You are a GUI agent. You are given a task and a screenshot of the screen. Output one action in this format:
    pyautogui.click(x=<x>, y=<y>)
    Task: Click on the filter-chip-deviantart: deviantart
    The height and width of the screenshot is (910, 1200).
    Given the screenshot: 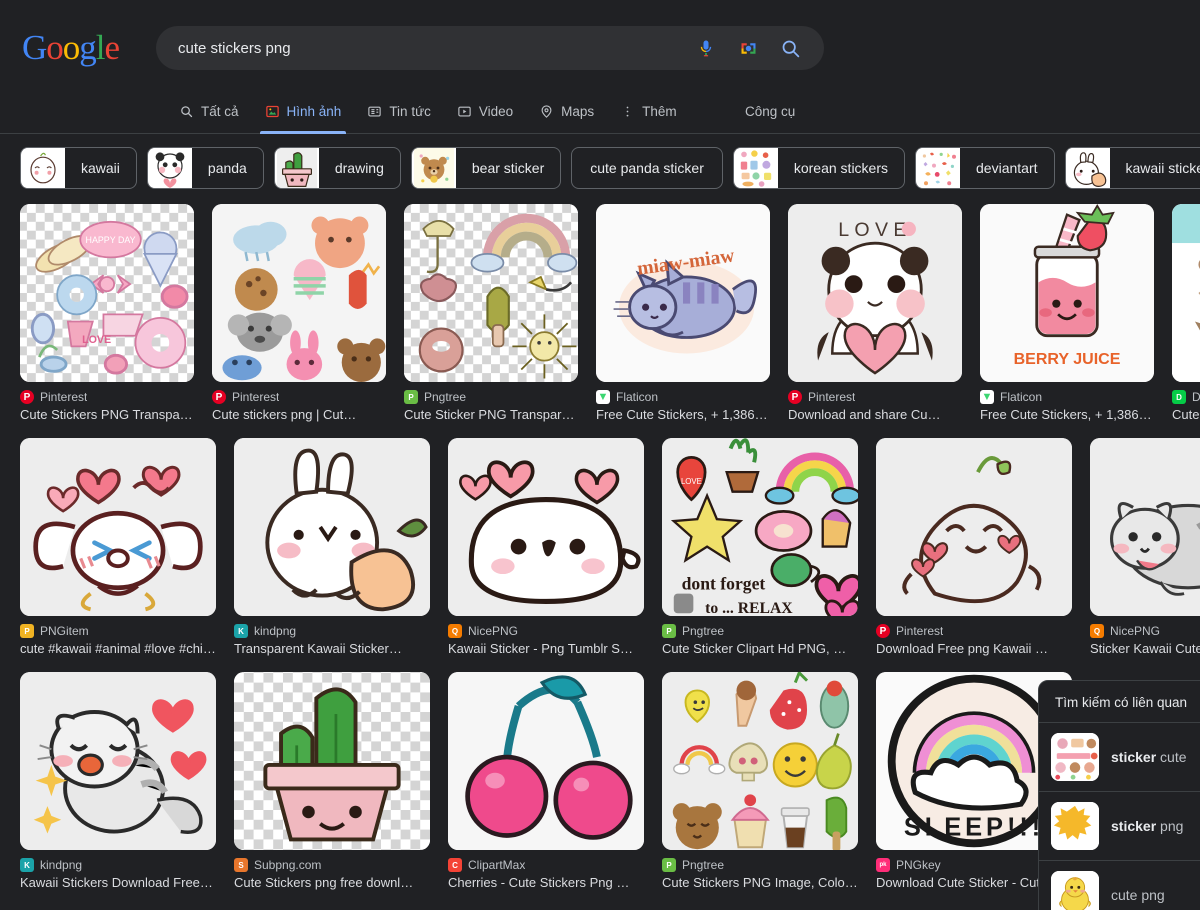 What is the action you would take?
    pyautogui.click(x=985, y=168)
    